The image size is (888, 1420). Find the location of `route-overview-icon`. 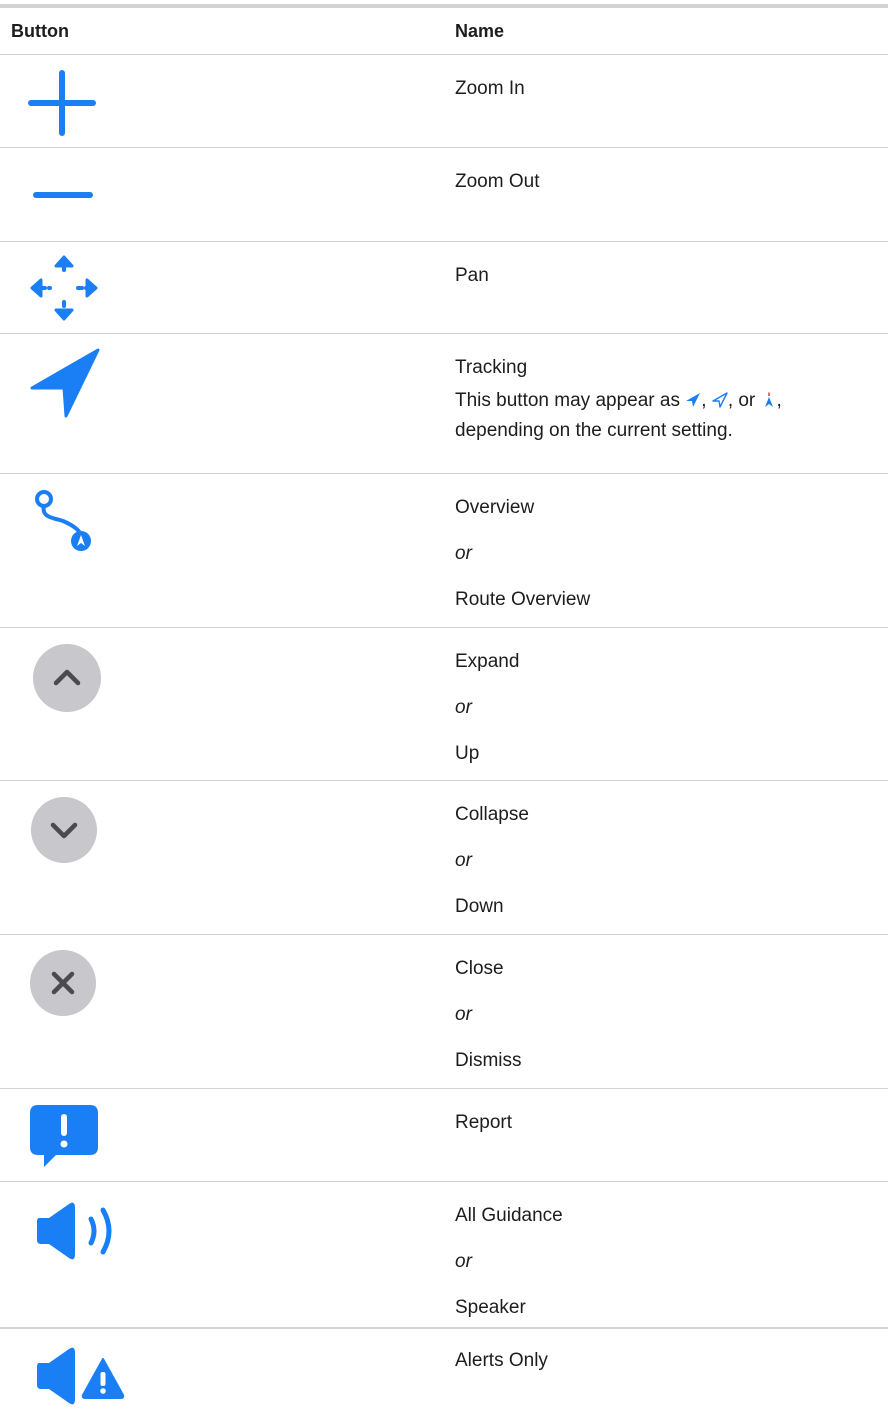

route-overview-icon is located at coordinates (63, 520).